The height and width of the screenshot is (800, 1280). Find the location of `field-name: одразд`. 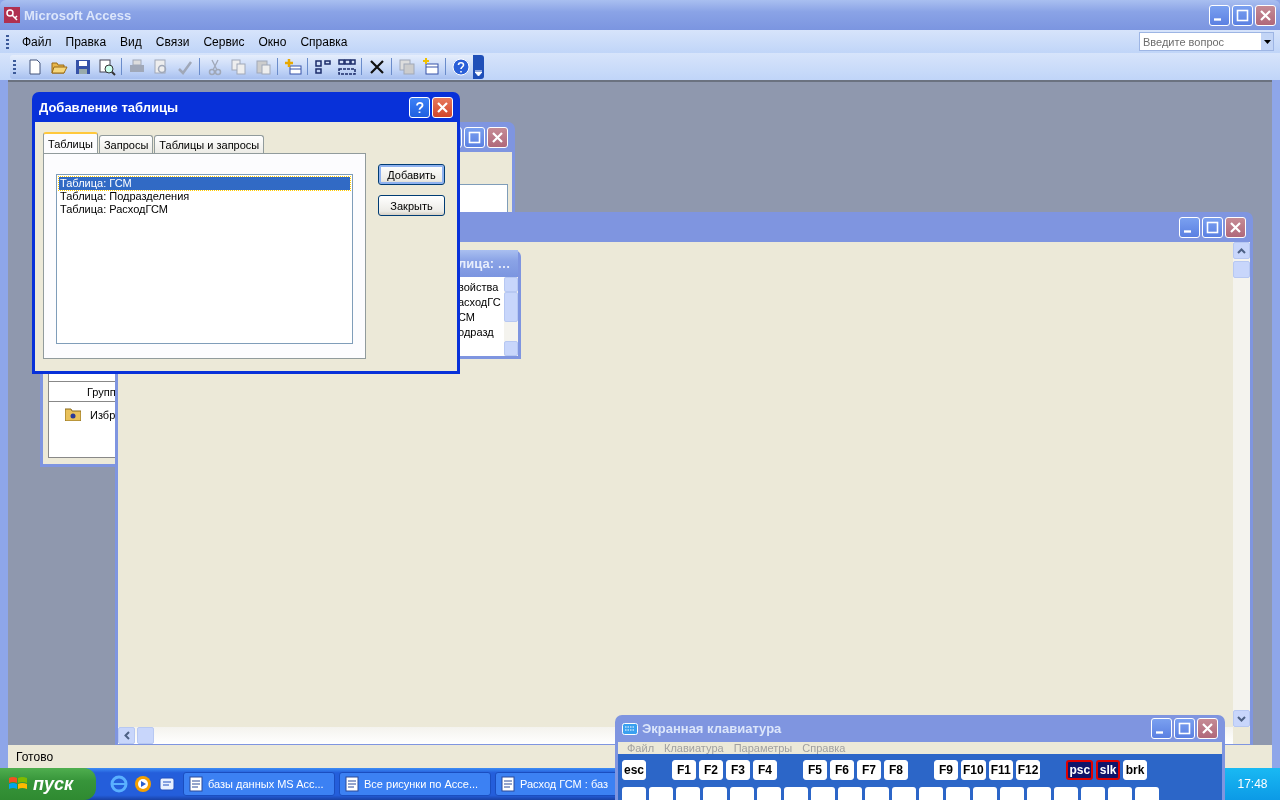

field-name: одразд is located at coordinates (481, 332).